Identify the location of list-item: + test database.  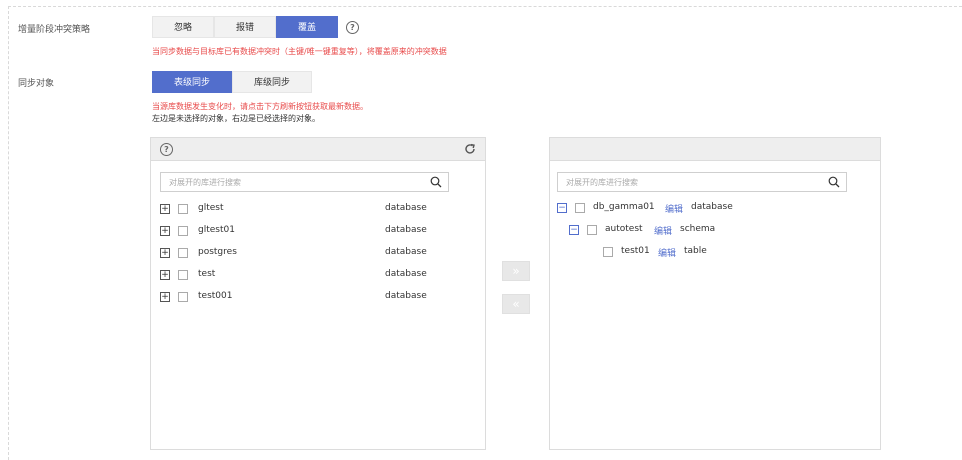
(320, 275).